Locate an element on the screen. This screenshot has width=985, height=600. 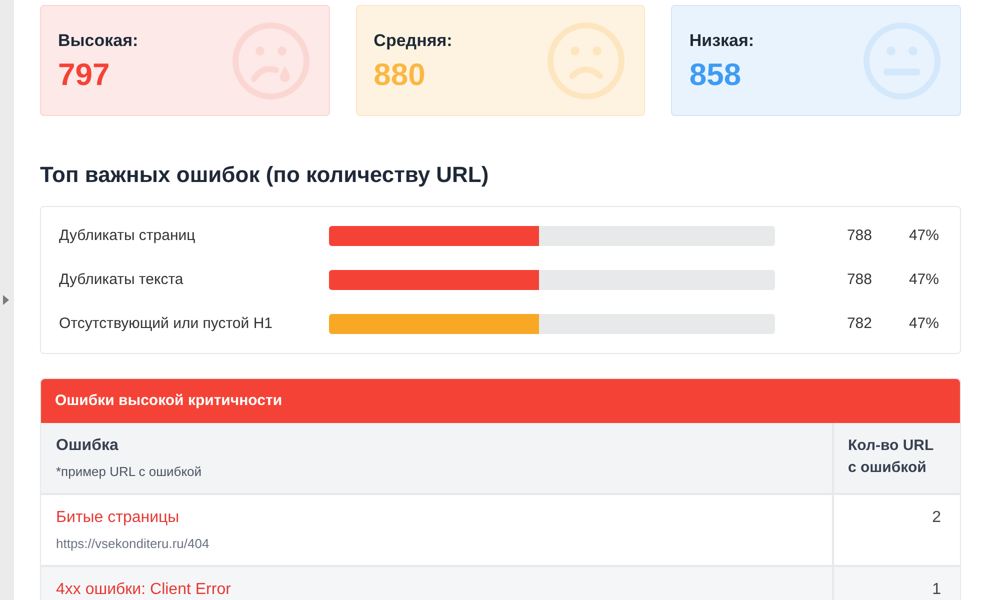
error-label: Дубликаты текста is located at coordinates (121, 280).